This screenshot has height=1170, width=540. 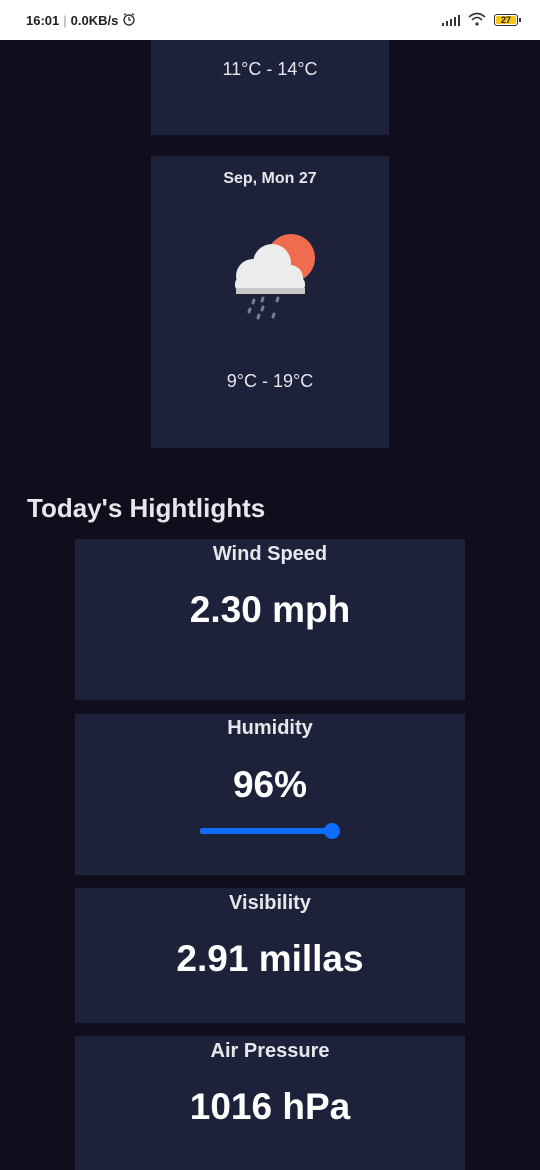 What do you see at coordinates (270, 1106) in the screenshot?
I see `air-pressure-value: 1016 hPa` at bounding box center [270, 1106].